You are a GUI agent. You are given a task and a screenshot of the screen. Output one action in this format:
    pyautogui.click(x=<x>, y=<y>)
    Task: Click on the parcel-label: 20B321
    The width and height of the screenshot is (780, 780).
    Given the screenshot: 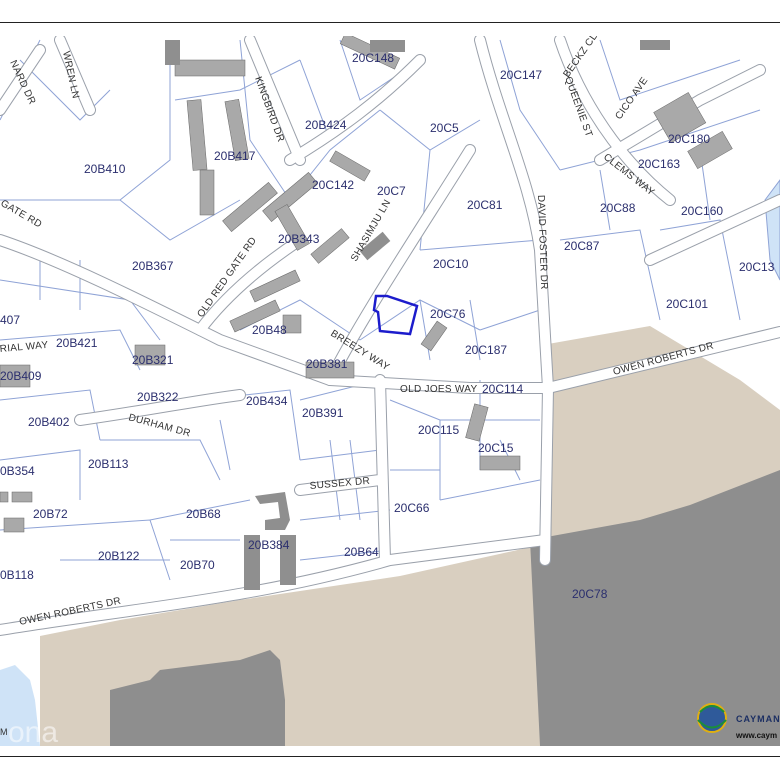 What is the action you would take?
    pyautogui.click(x=153, y=360)
    